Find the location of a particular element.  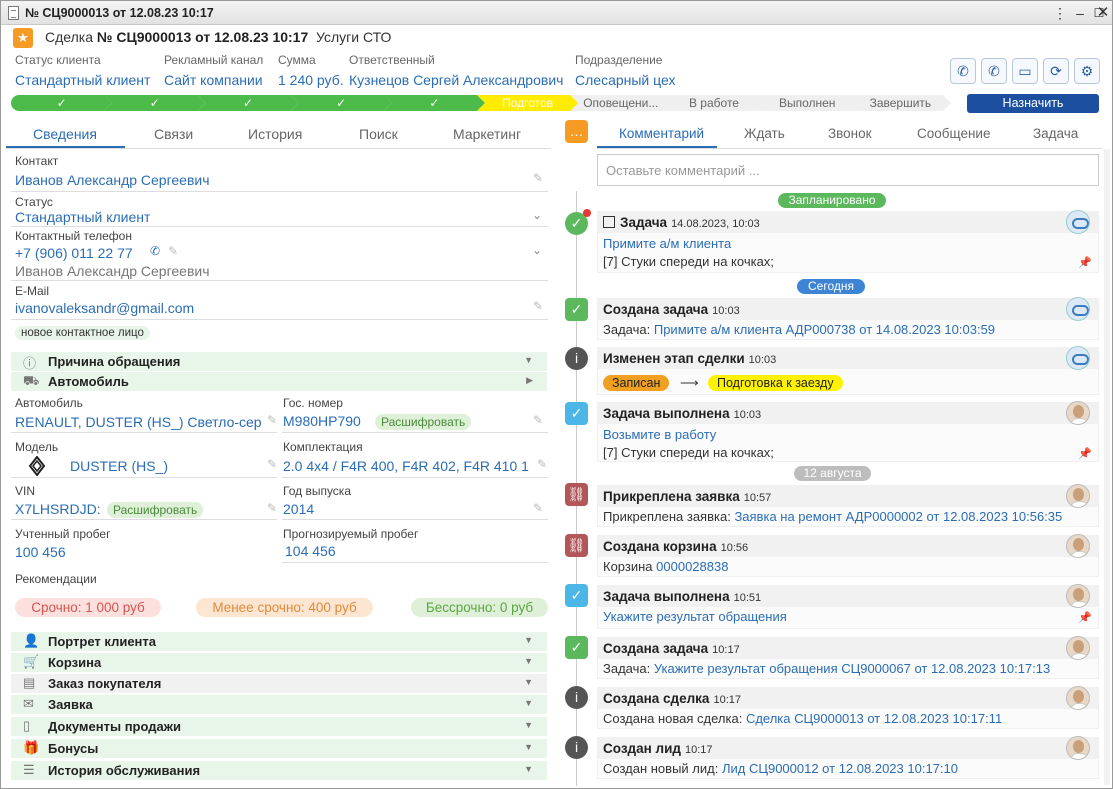

tab-links: Связи is located at coordinates (173, 134).